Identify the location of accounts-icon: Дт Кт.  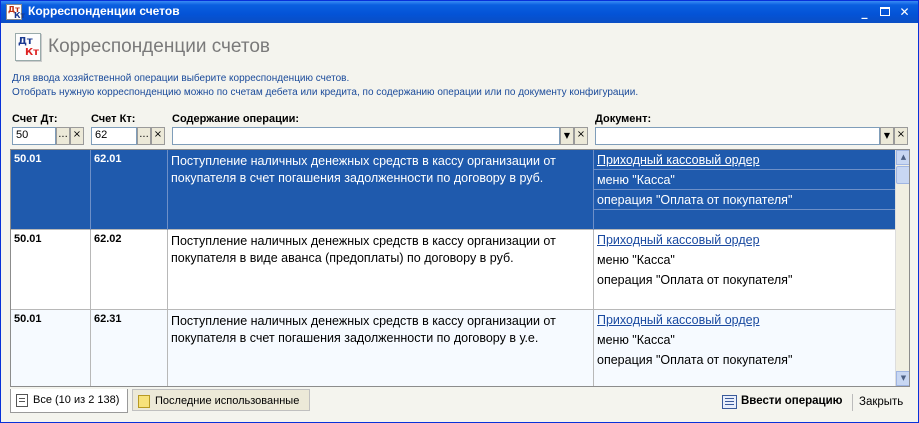
(28, 47).